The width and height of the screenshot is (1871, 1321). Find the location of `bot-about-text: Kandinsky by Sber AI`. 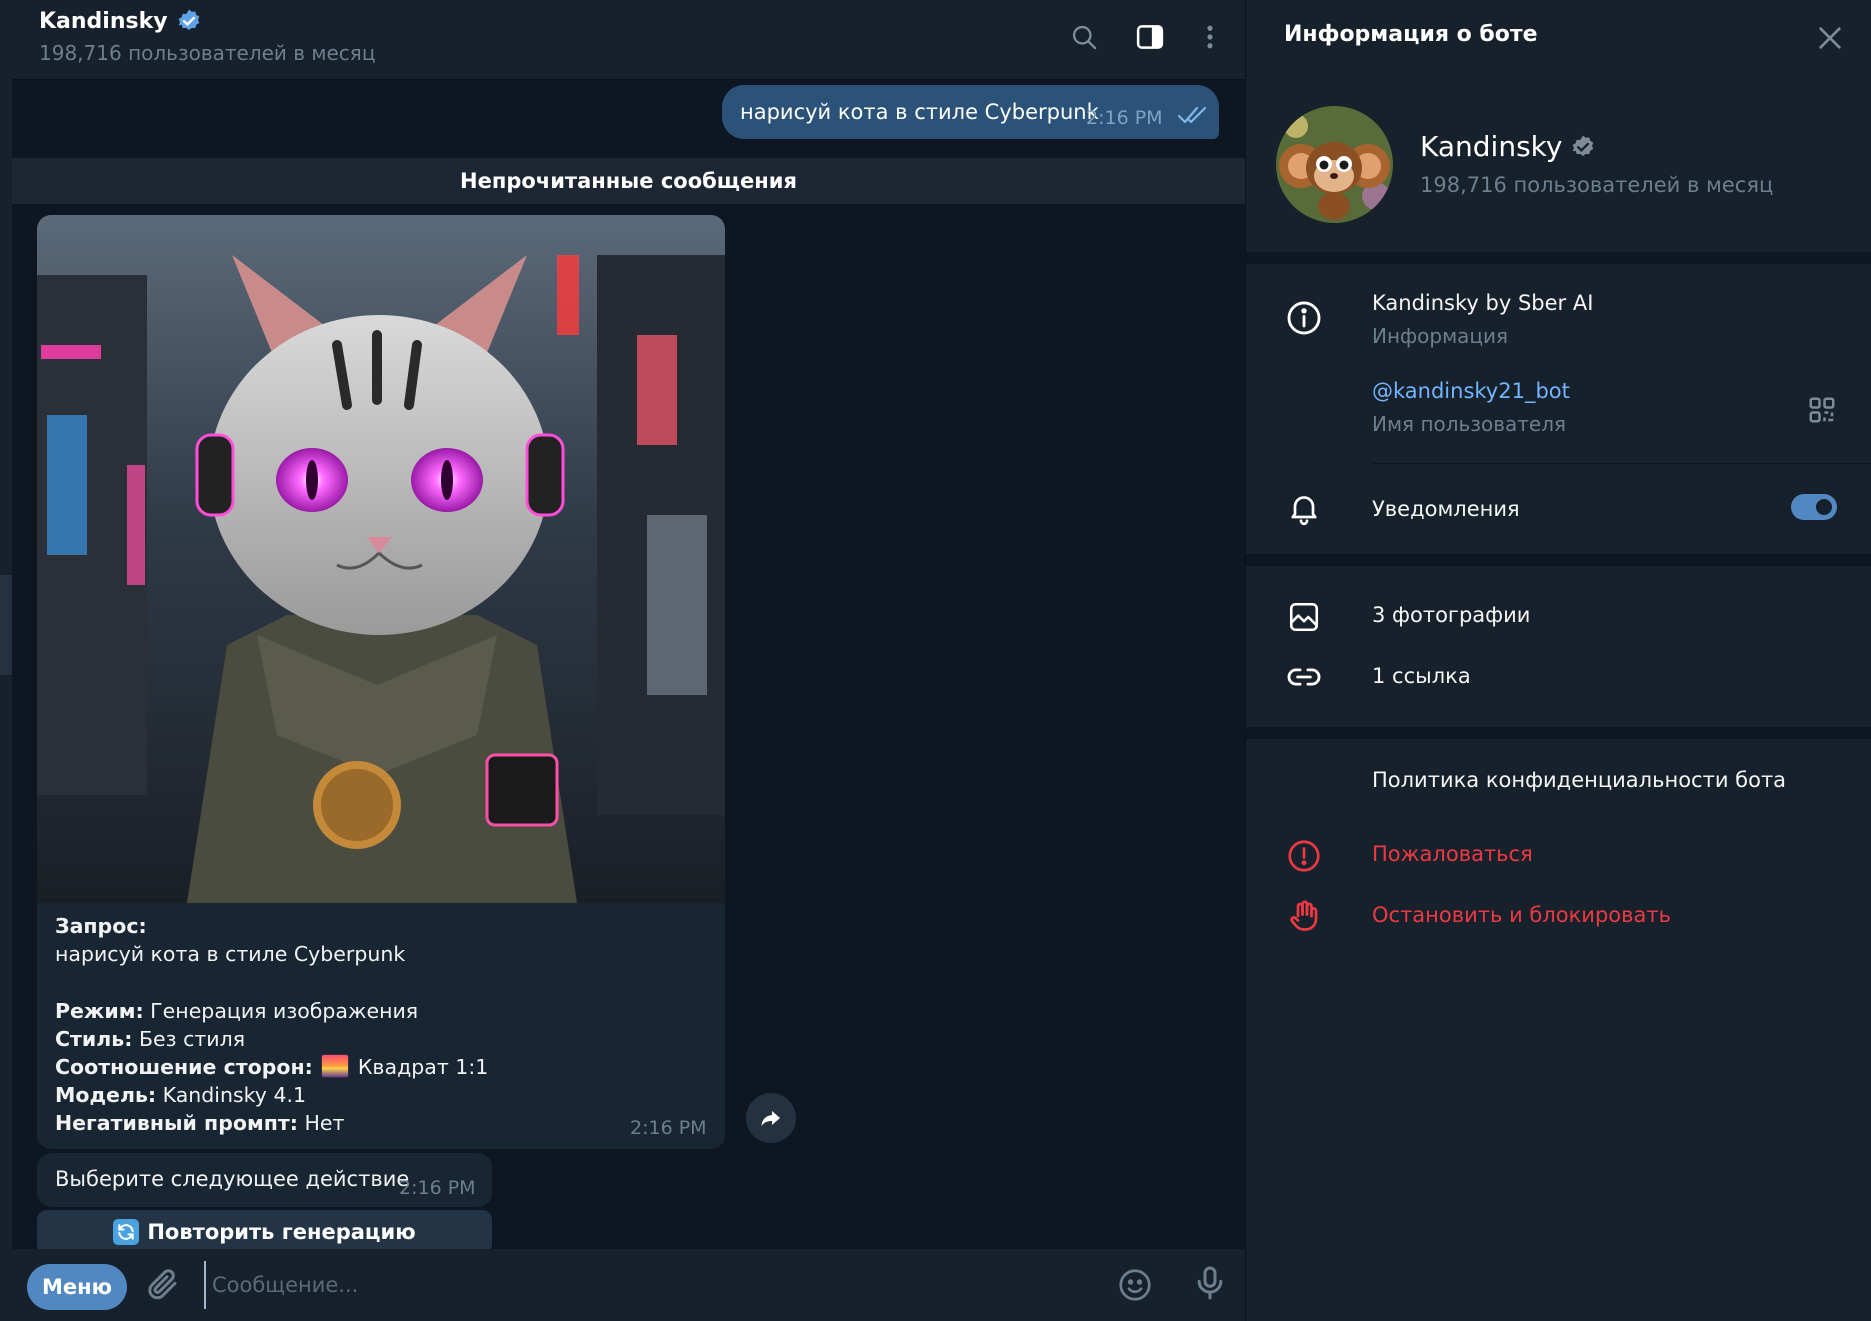

bot-about-text: Kandinsky by Sber AI is located at coordinates (1482, 303).